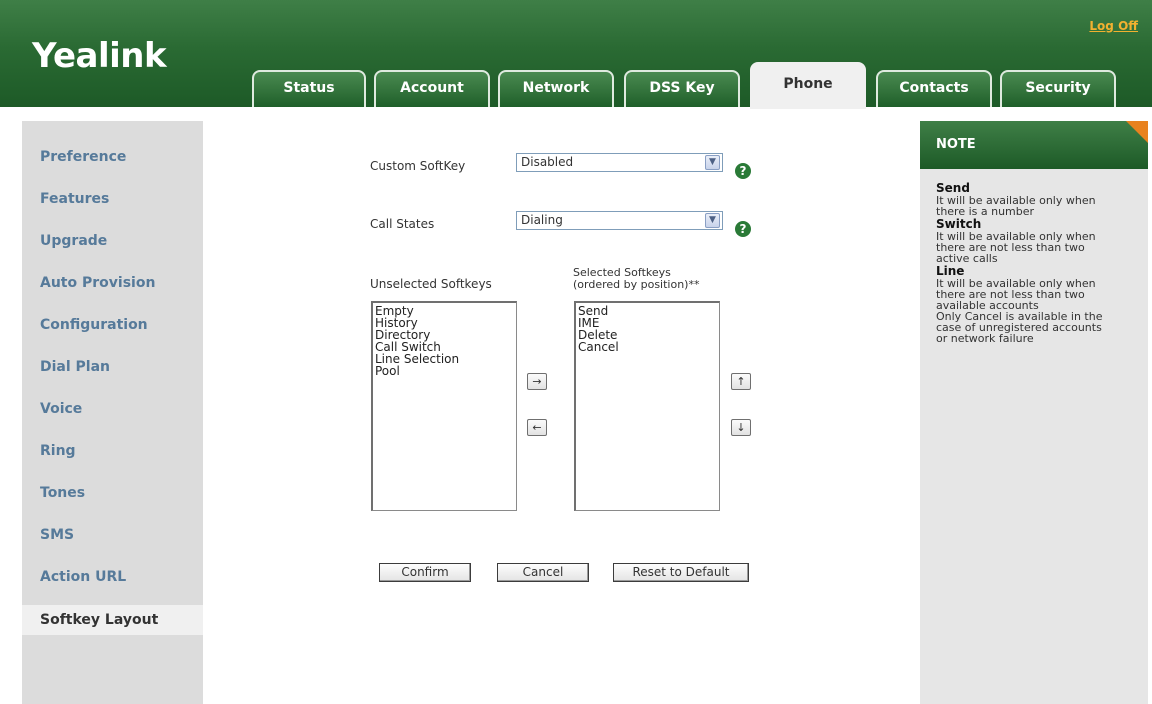  What do you see at coordinates (743, 171) in the screenshot?
I see `custom-softkey-help-icon: ?` at bounding box center [743, 171].